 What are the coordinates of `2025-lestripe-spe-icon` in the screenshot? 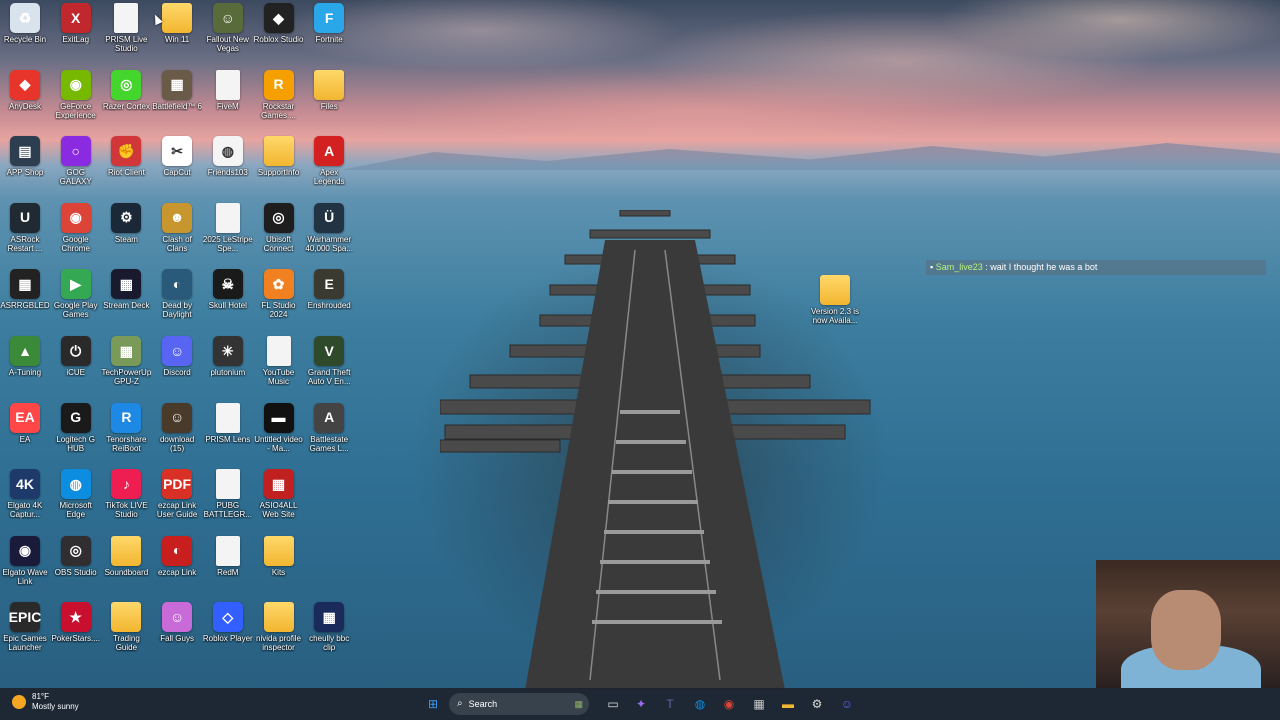 It's located at (227, 217).